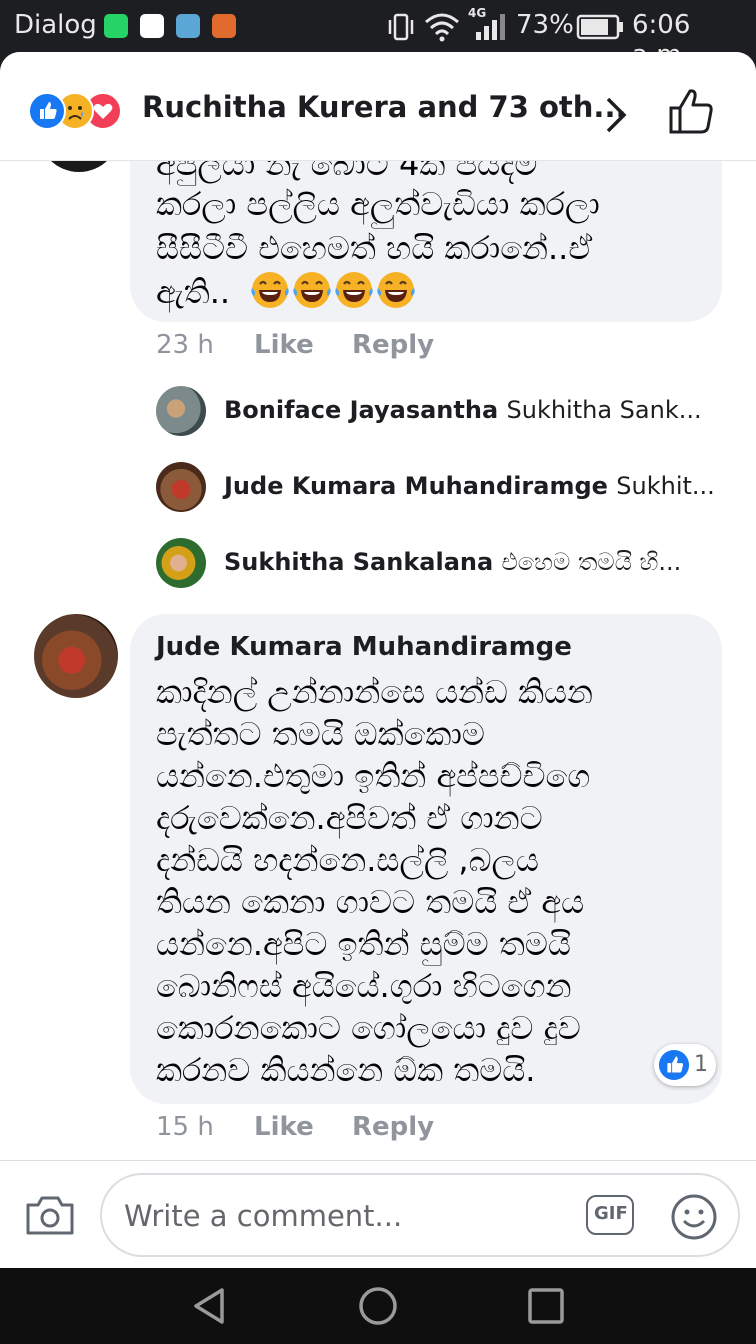 This screenshot has height=1344, width=756. I want to click on vibrate-icon, so click(401, 27).